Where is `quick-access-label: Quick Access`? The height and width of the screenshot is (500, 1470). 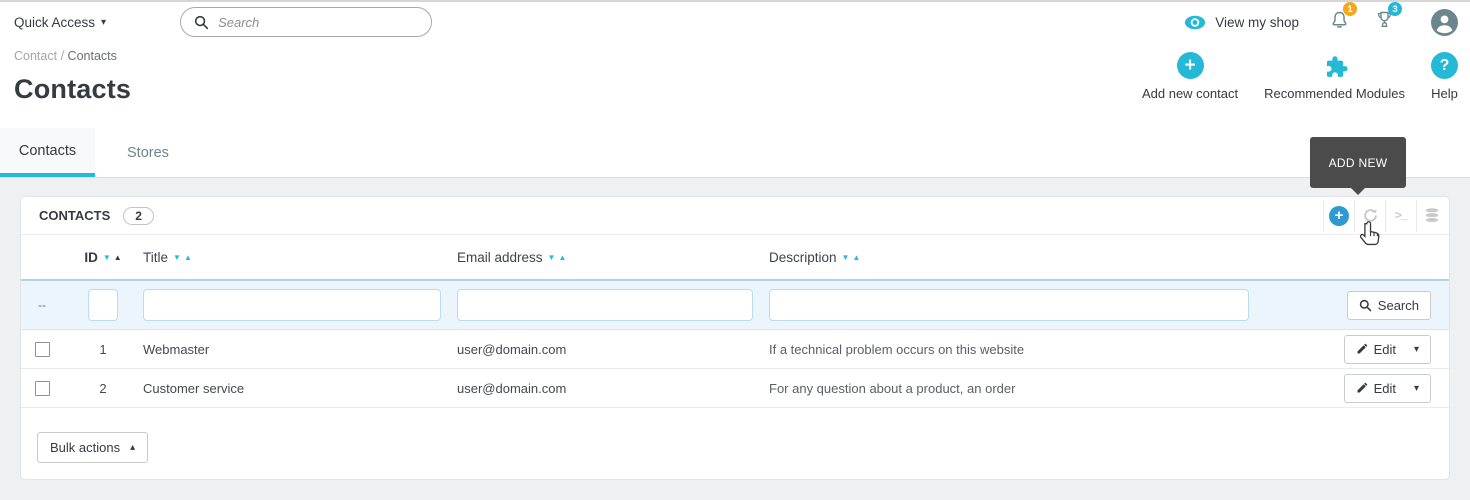 quick-access-label: Quick Access is located at coordinates (55, 22).